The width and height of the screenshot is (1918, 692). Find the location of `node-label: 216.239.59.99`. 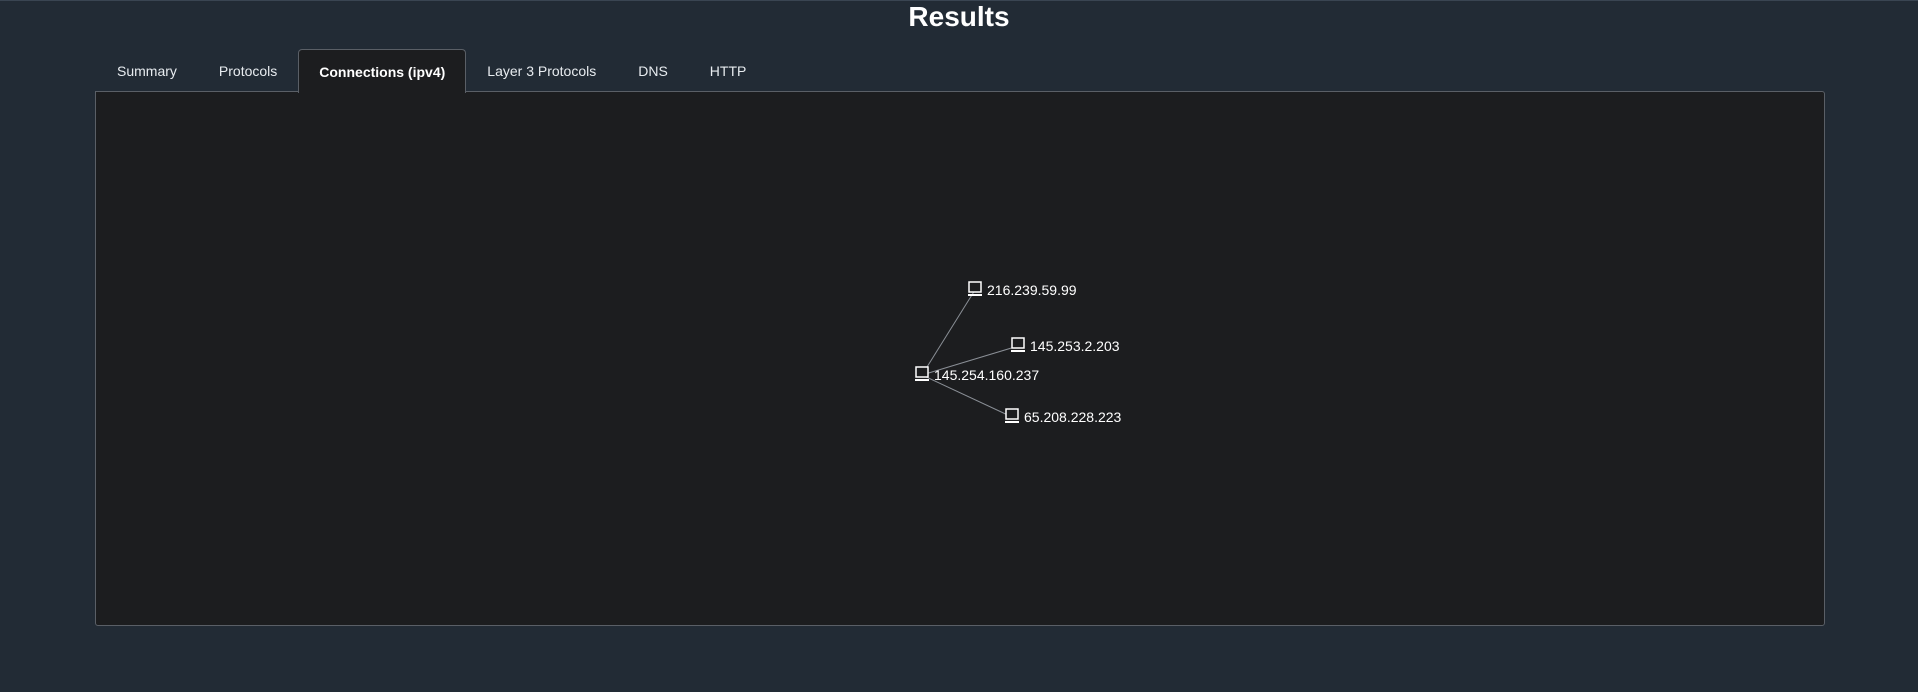

node-label: 216.239.59.99 is located at coordinates (1032, 290).